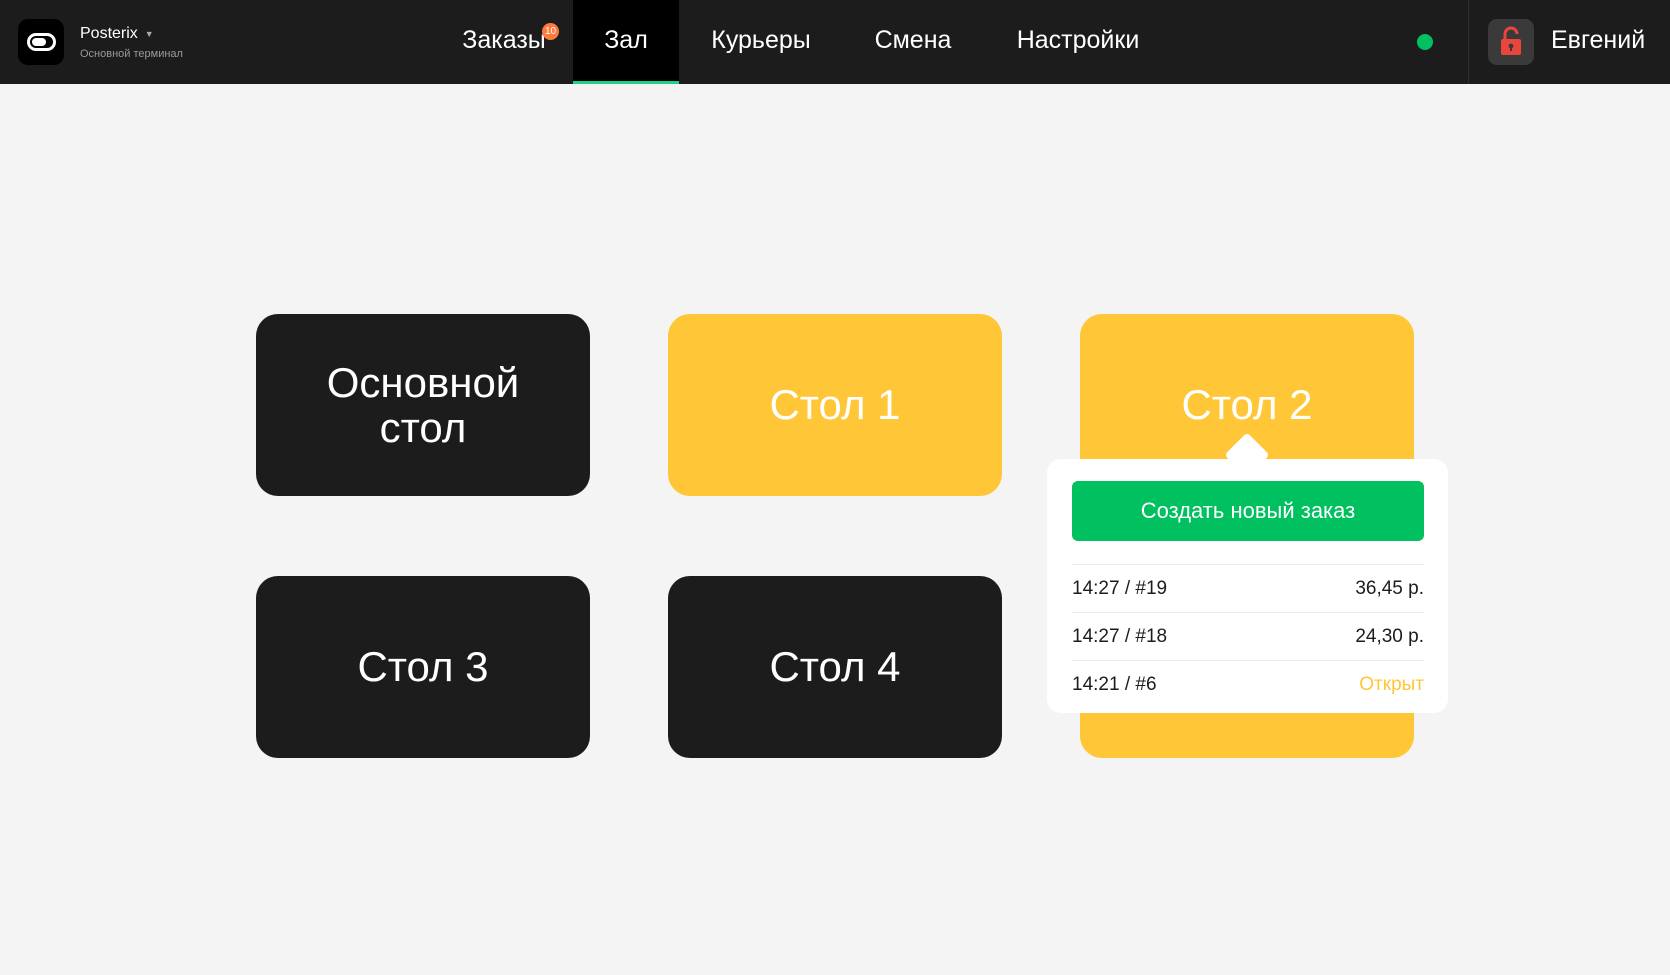 The height and width of the screenshot is (975, 1670). I want to click on nav-tab-hall-label: Зал, so click(626, 40).